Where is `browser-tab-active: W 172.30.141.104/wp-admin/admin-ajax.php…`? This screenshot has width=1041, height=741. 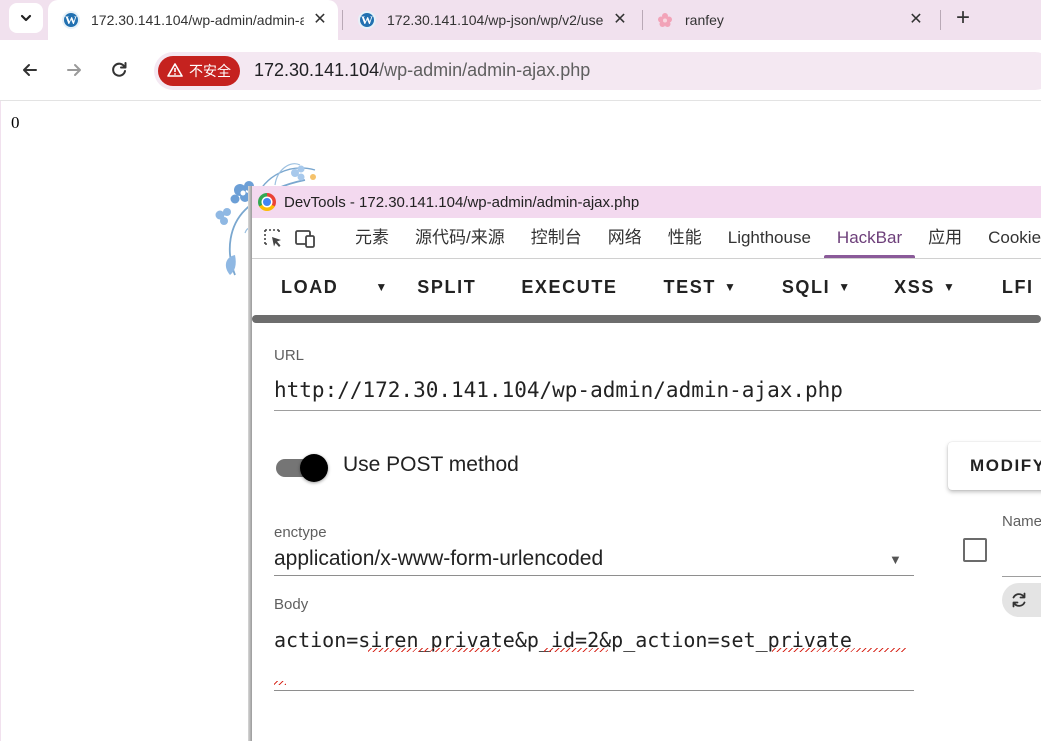
browser-tab-active: W 172.30.141.104/wp-admin/admin-ajax.php… is located at coordinates (193, 20).